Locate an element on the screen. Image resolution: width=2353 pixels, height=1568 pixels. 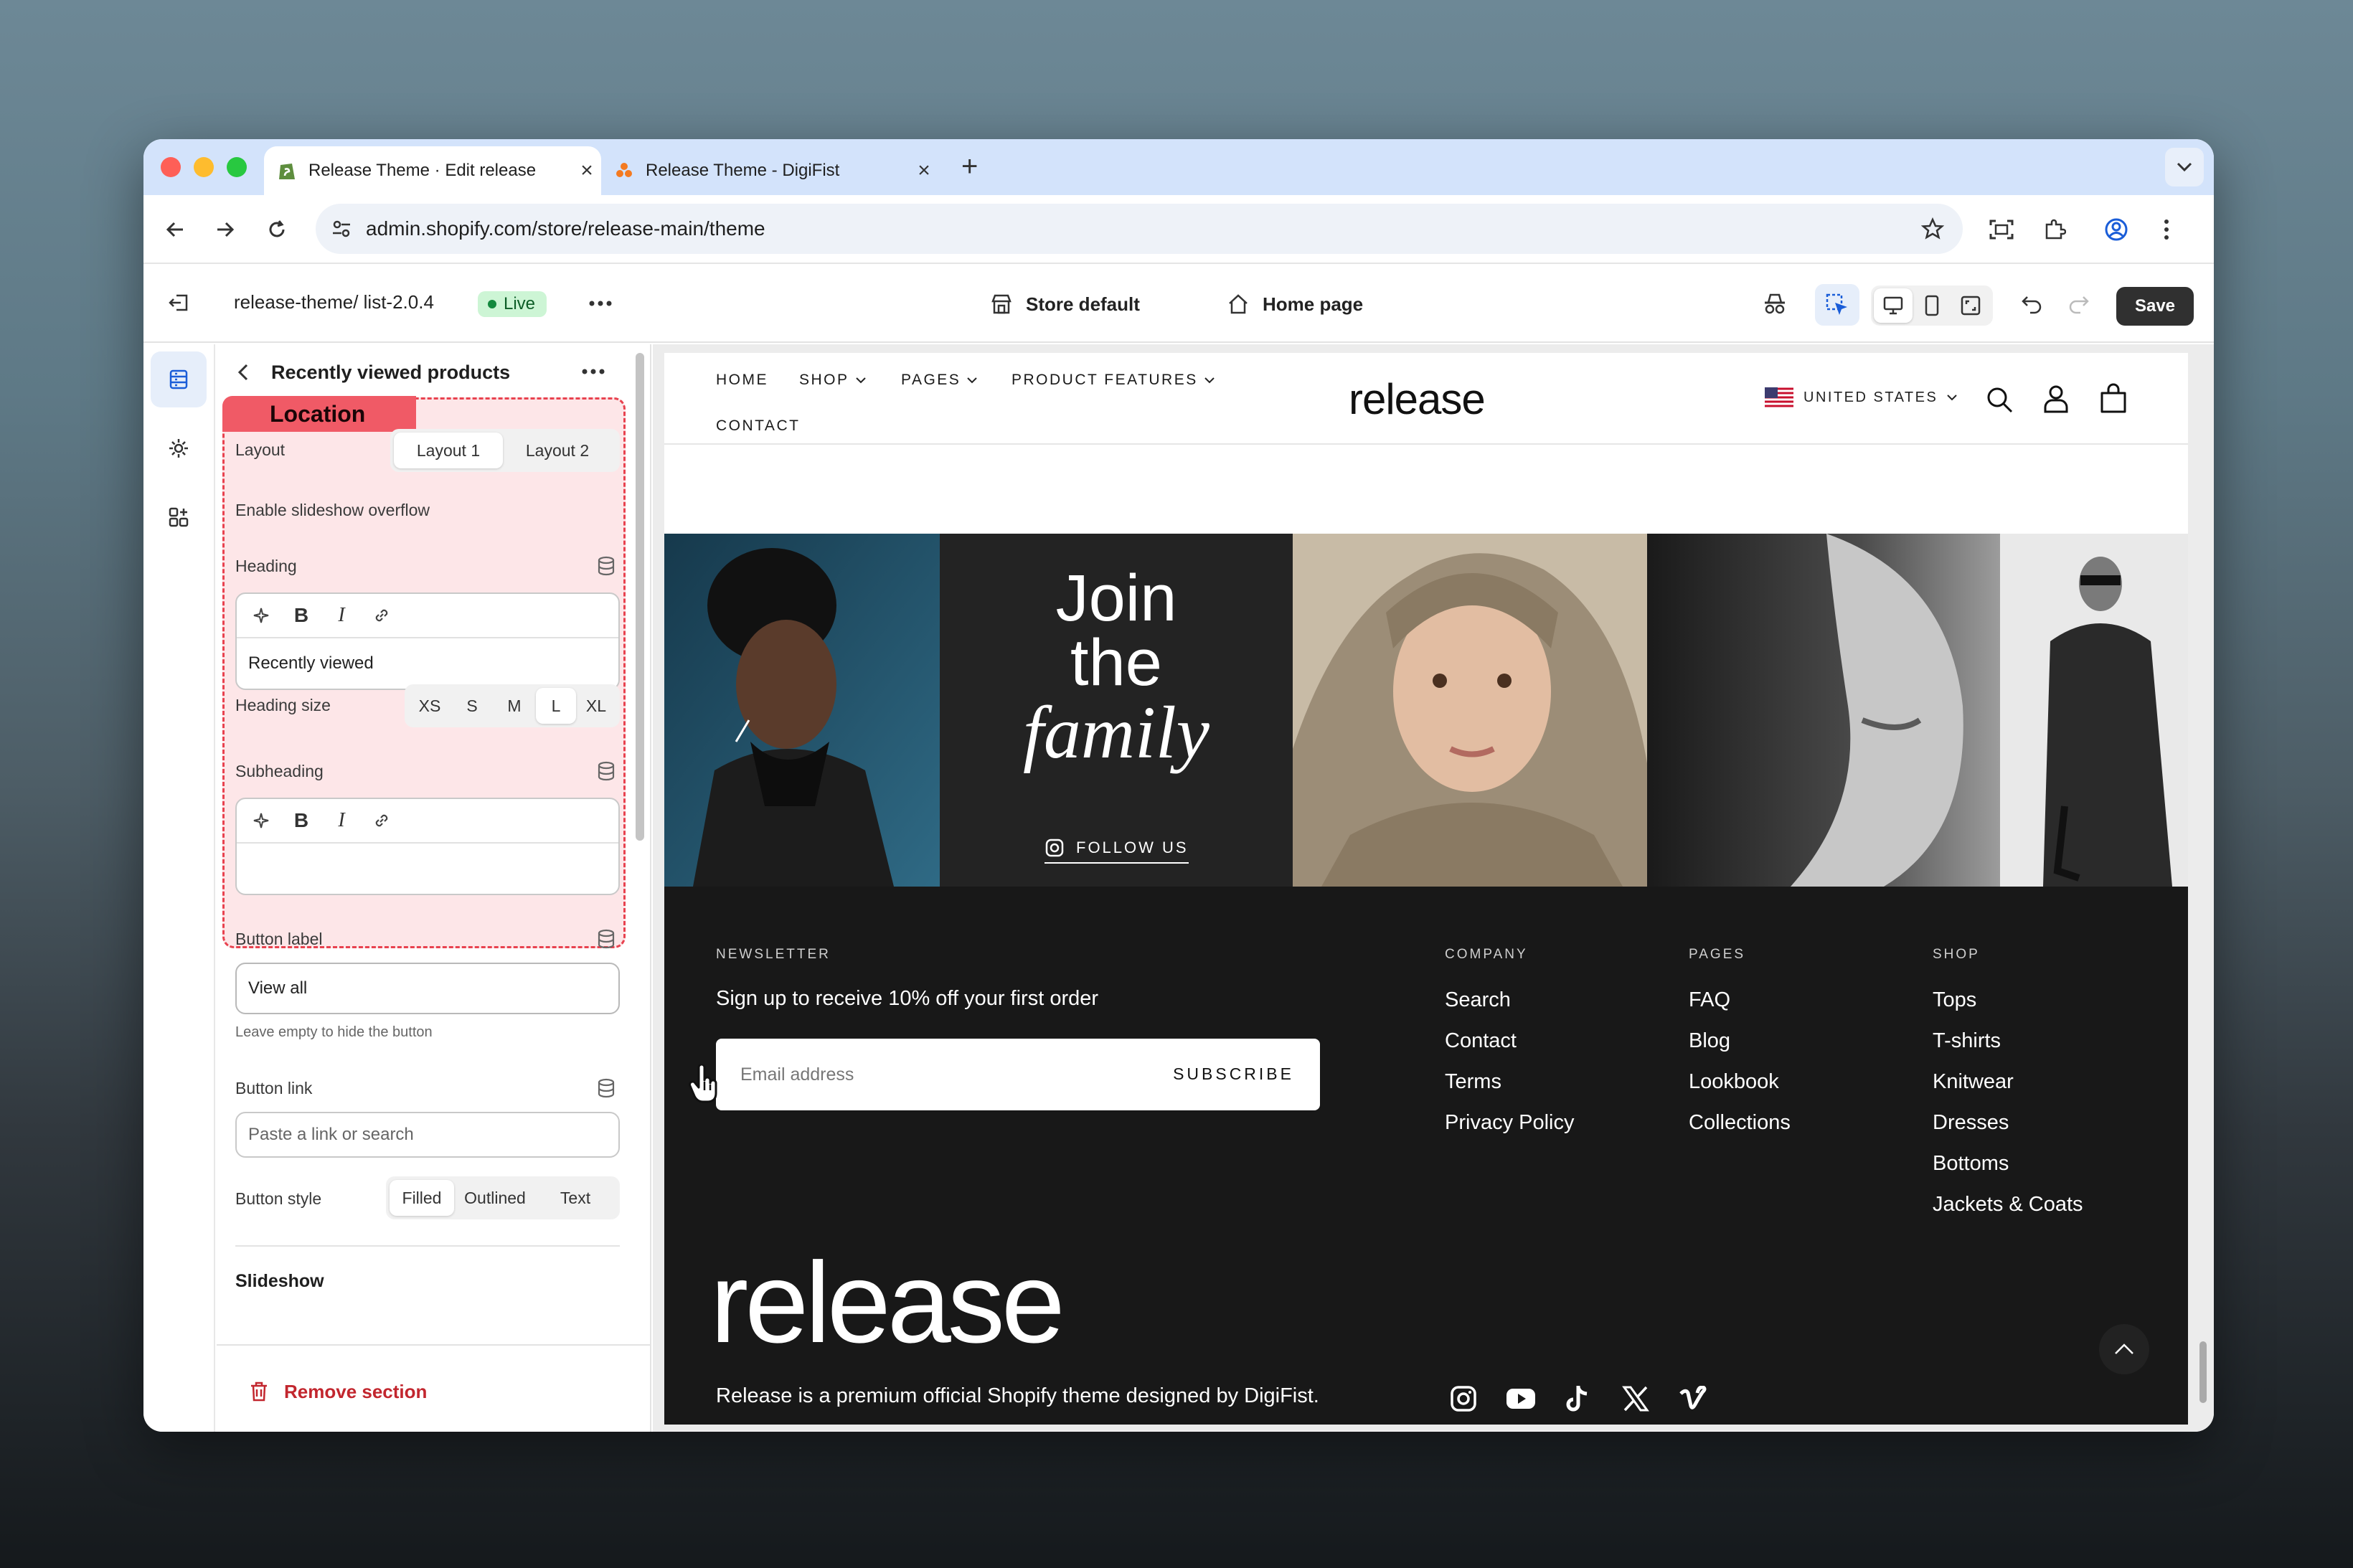
nav-shop: SHOP is located at coordinates (833, 380).